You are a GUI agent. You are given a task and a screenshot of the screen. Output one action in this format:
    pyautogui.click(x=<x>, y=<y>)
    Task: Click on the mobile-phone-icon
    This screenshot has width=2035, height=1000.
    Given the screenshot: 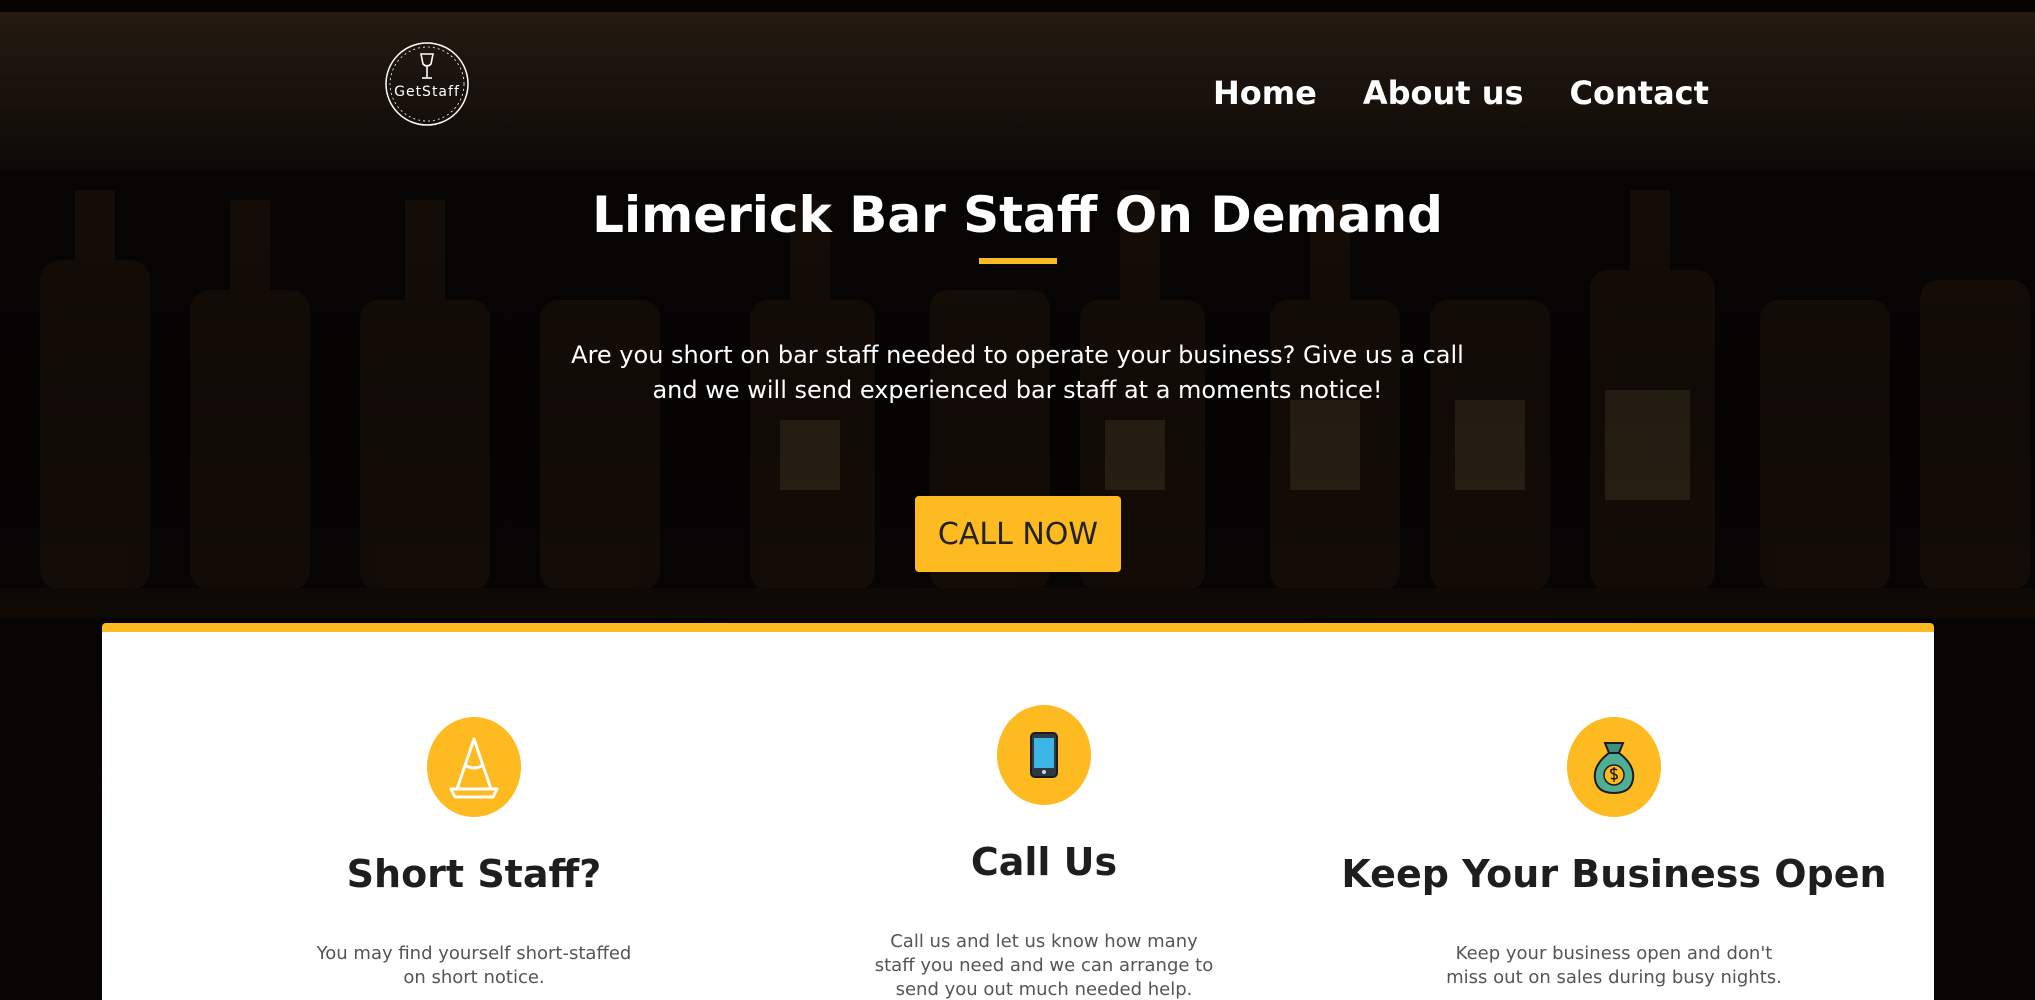 What is the action you would take?
    pyautogui.click(x=1044, y=755)
    